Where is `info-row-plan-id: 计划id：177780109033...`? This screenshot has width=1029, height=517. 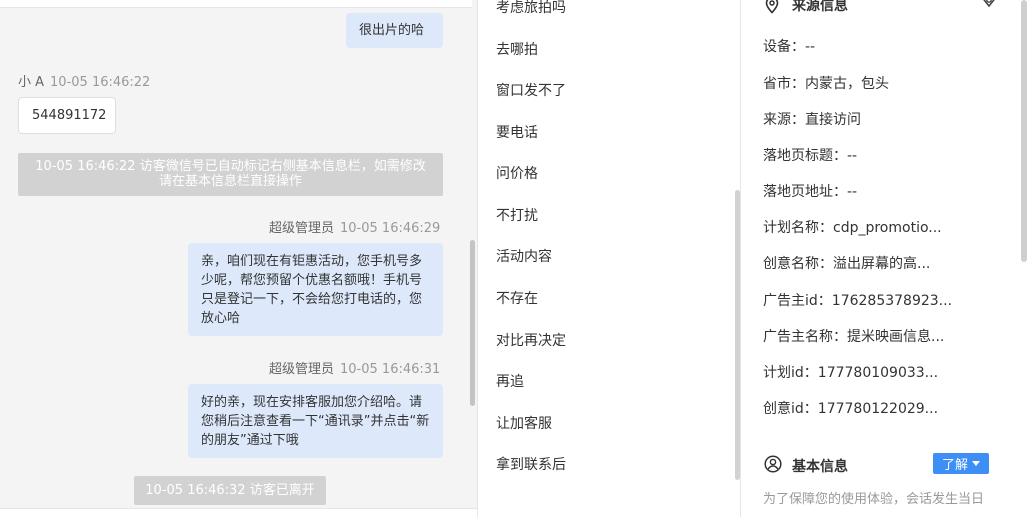
info-row-plan-id: 计划id：177780109033... is located at coordinates (850, 372).